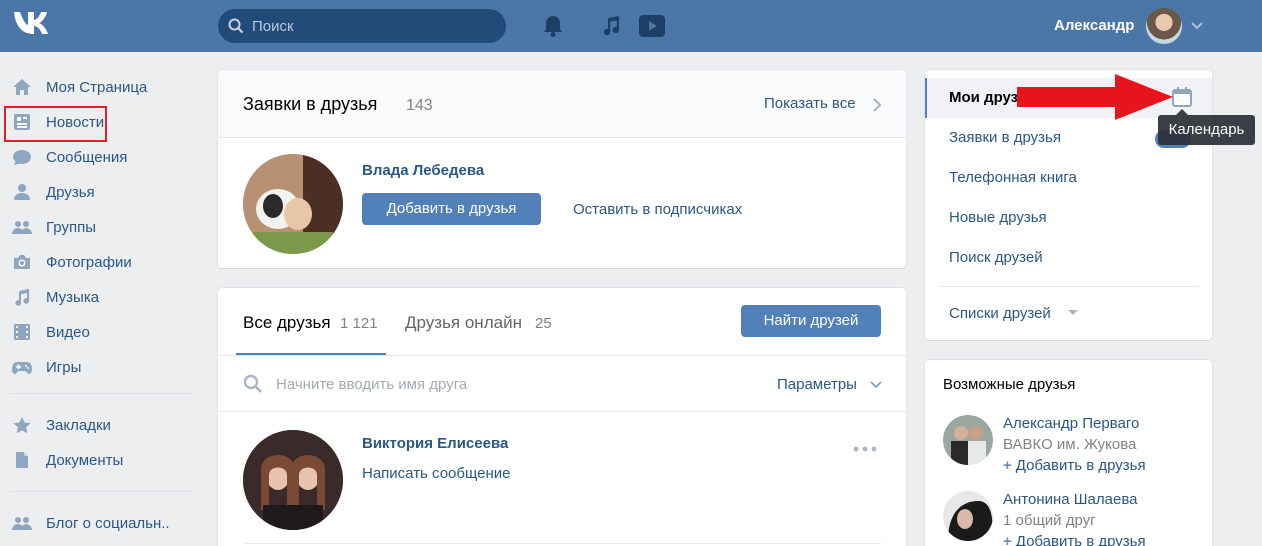 Image resolution: width=1262 pixels, height=546 pixels. Describe the element at coordinates (100, 332) in the screenshot. I see `sidebar-item-video: Видео` at that location.